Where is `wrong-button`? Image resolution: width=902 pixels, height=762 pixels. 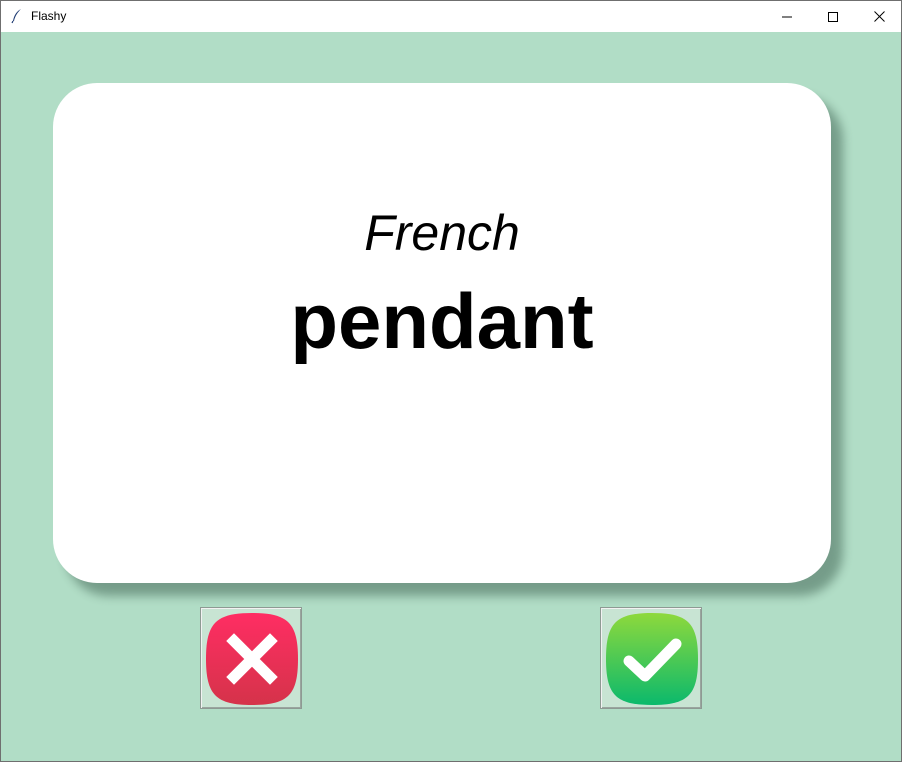
wrong-button is located at coordinates (251, 658).